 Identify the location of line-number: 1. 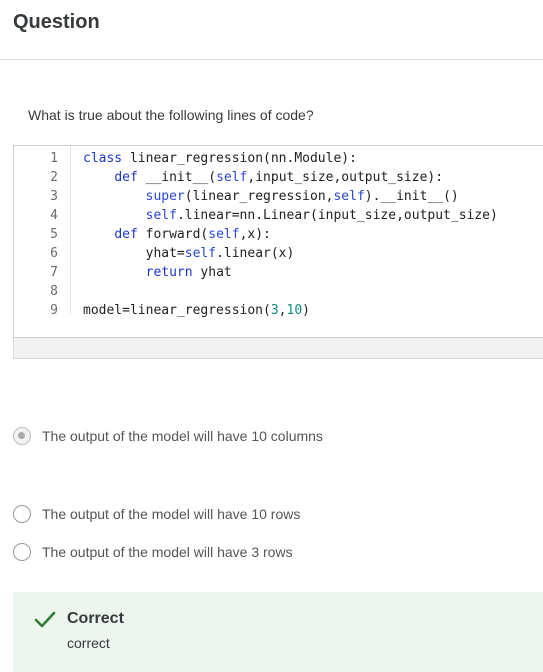
(54, 158).